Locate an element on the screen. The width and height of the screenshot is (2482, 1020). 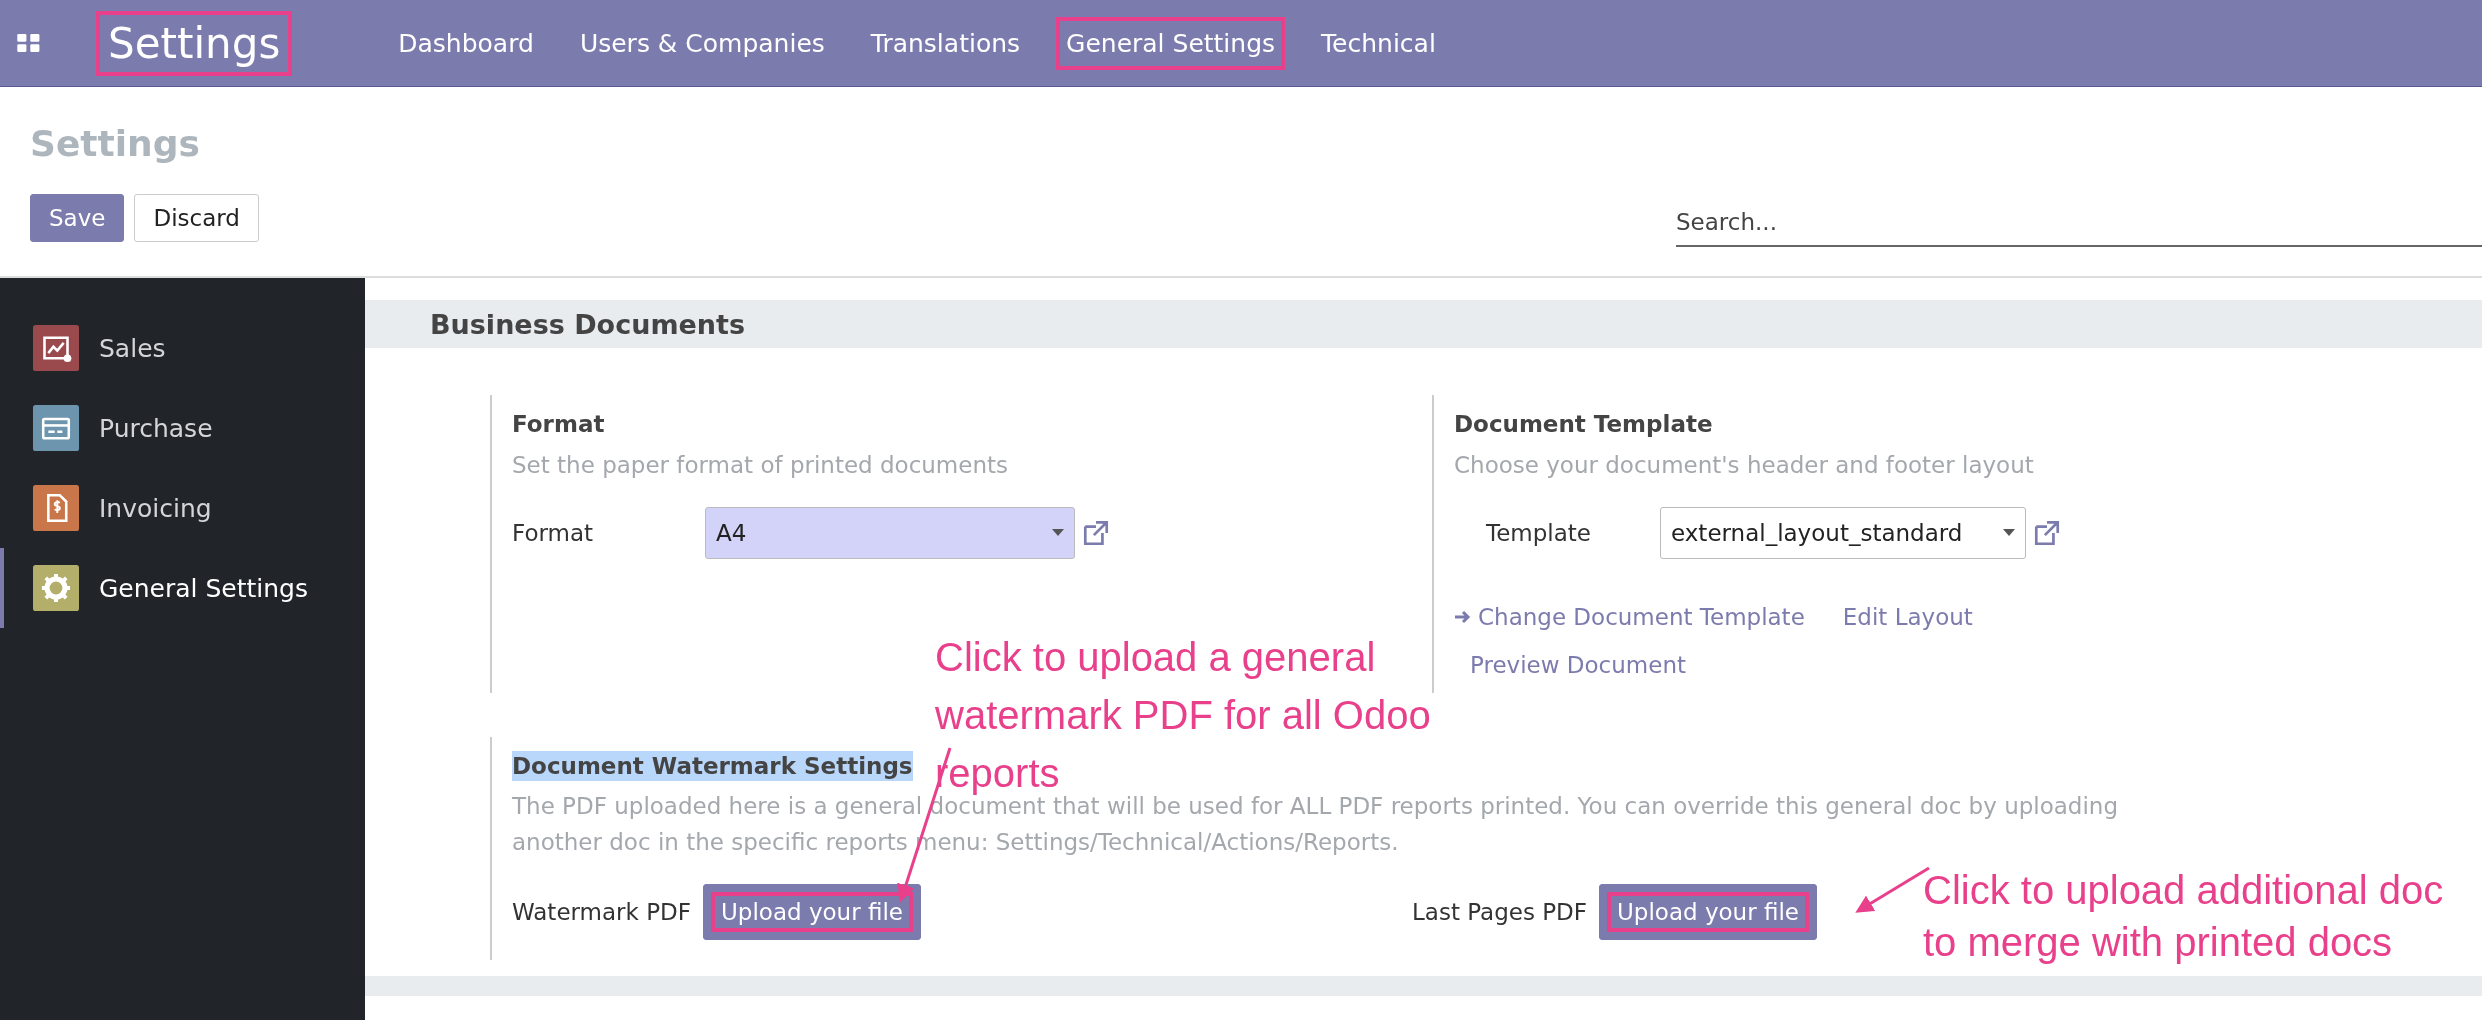
sidebar-item: General Settings is located at coordinates (182, 588).